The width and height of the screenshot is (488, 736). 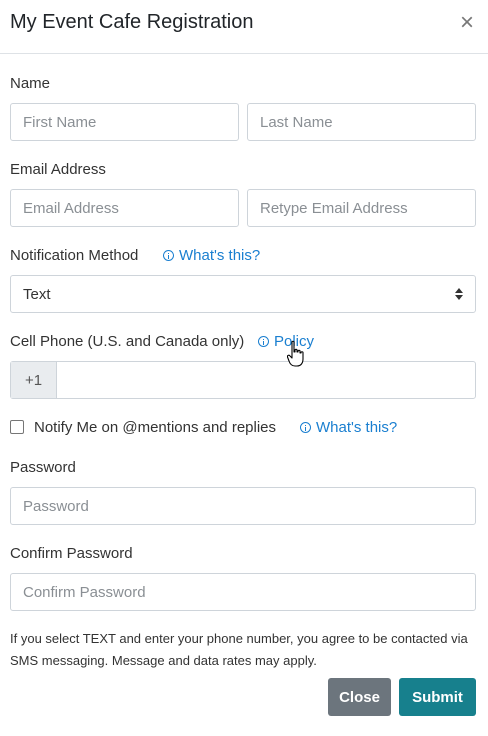 What do you see at coordinates (124, 122) in the screenshot?
I see `first-name-input` at bounding box center [124, 122].